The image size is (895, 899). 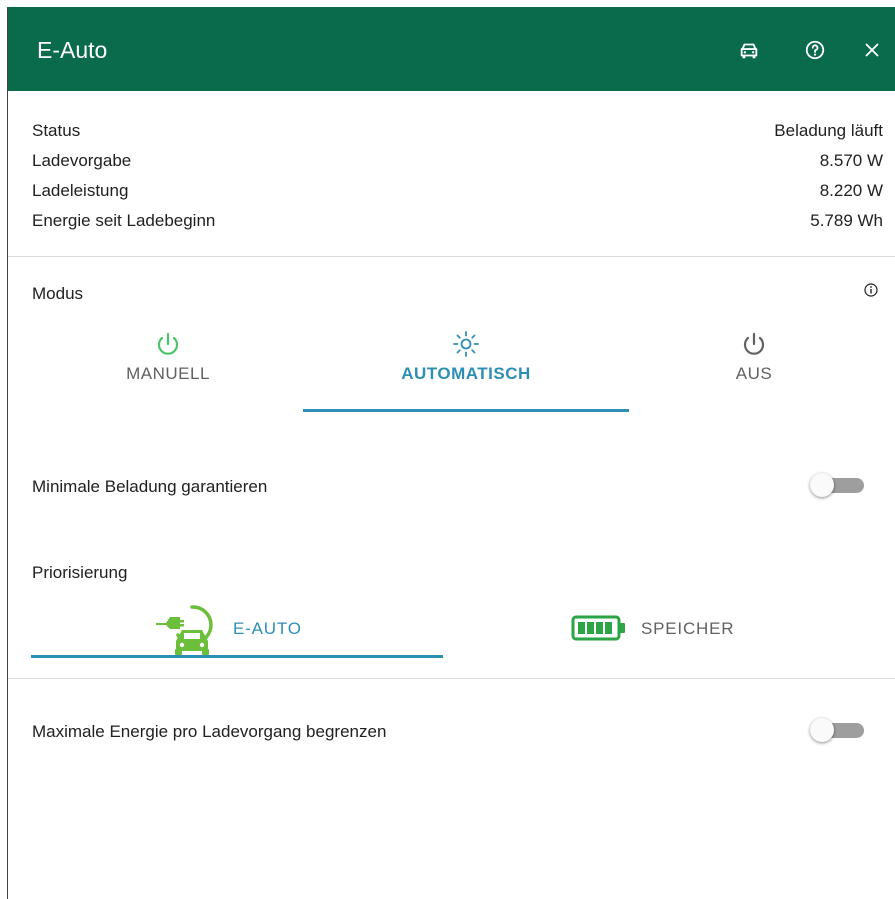 I want to click on tab-manuell: MANUELL, so click(x=168, y=356).